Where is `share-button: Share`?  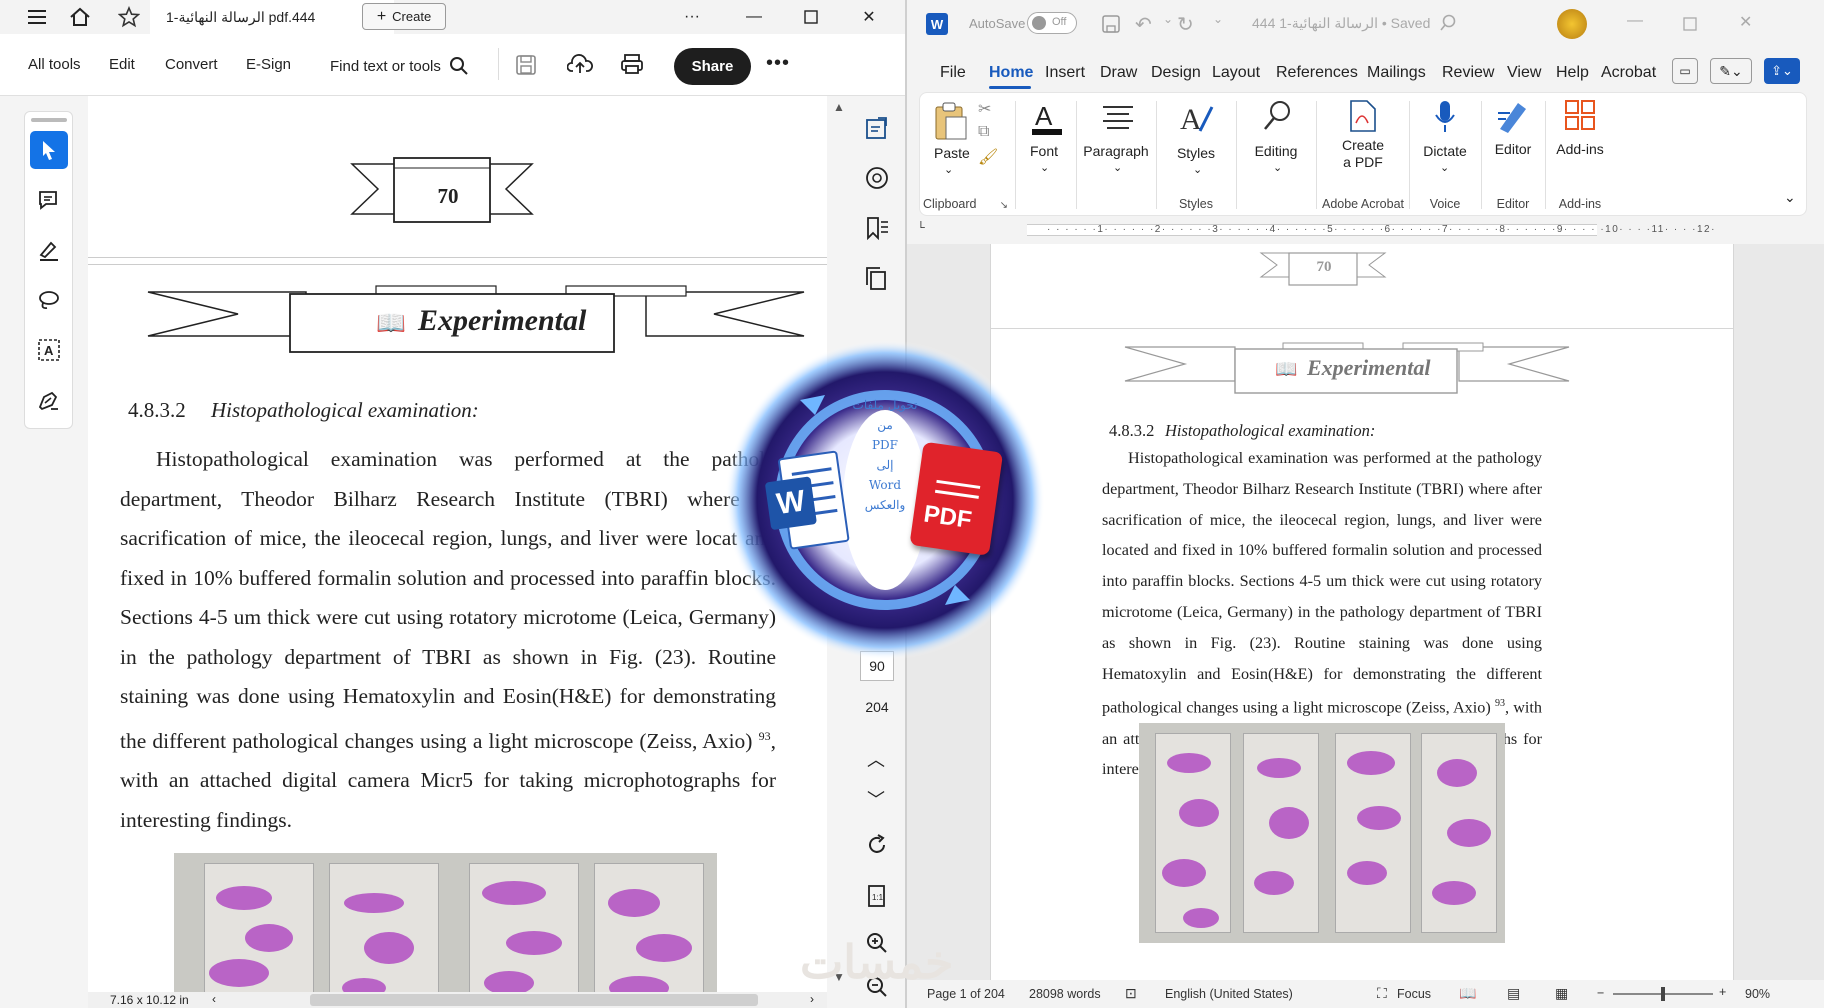 share-button: Share is located at coordinates (712, 66).